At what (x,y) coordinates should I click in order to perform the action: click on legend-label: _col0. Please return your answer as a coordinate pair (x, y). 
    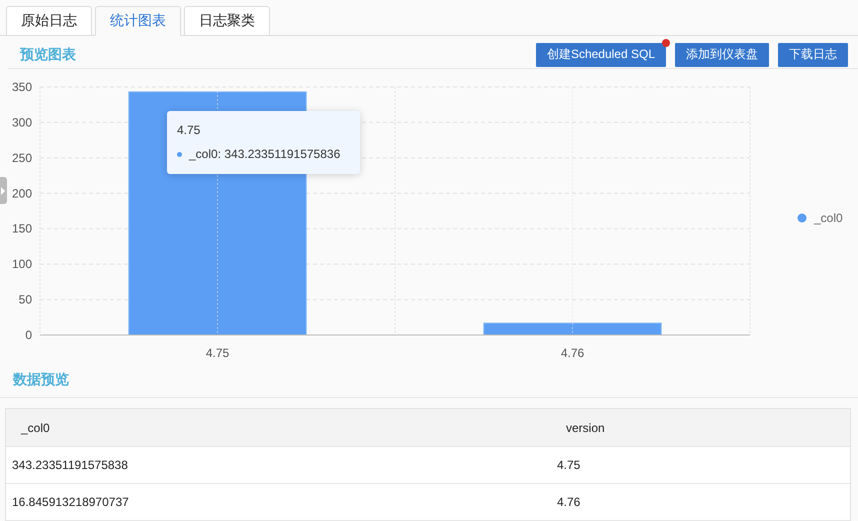
    Looking at the image, I should click on (828, 218).